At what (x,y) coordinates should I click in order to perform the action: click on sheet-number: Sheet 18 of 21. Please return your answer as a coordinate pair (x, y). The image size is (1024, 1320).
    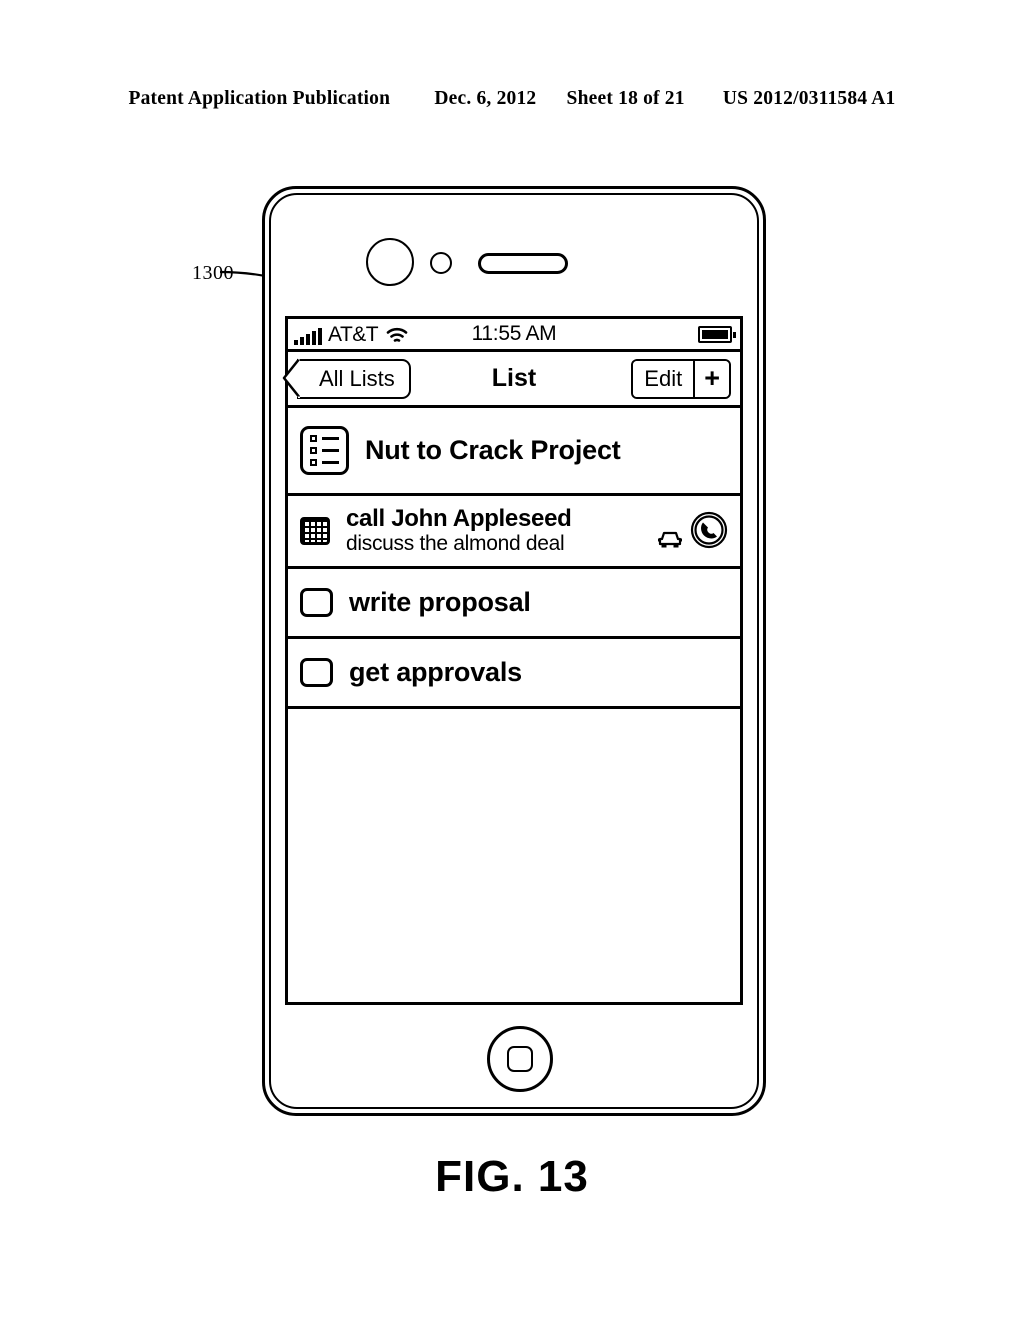
    Looking at the image, I should click on (625, 98).